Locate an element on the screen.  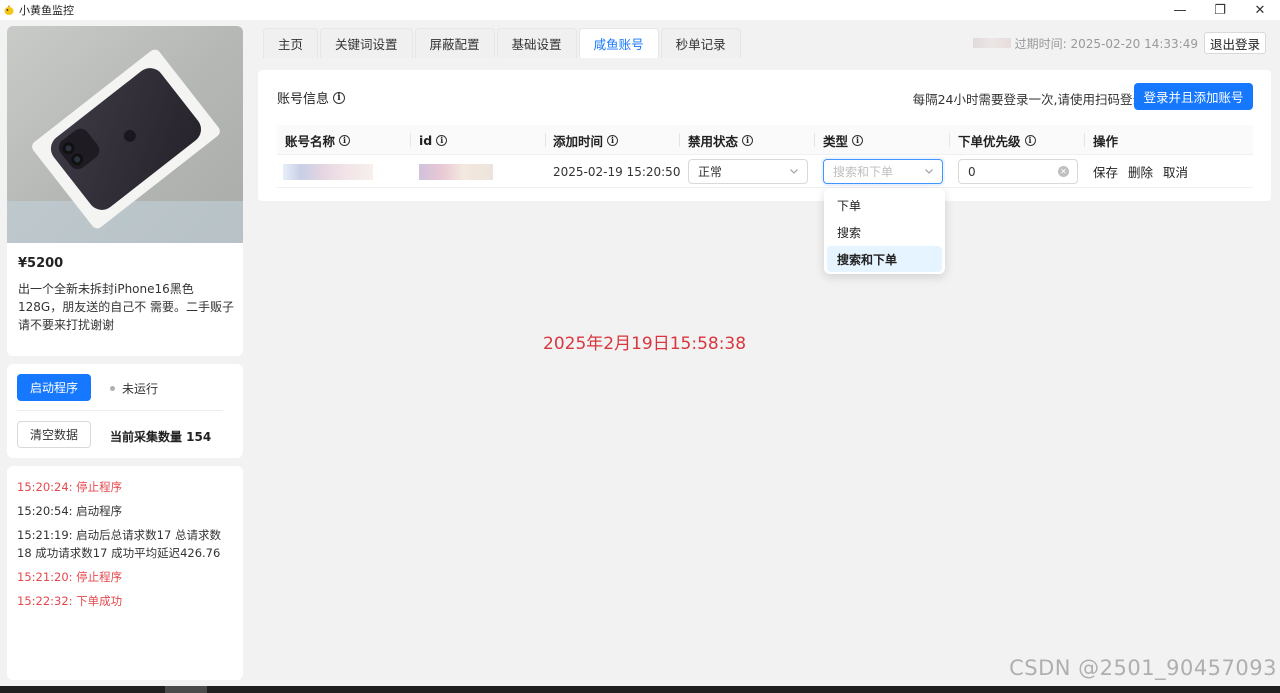
tab-bar: 主页 关键词设置 屏蔽配置 基础设置 咸鱼账号 秒单记录 is located at coordinates (503, 43).